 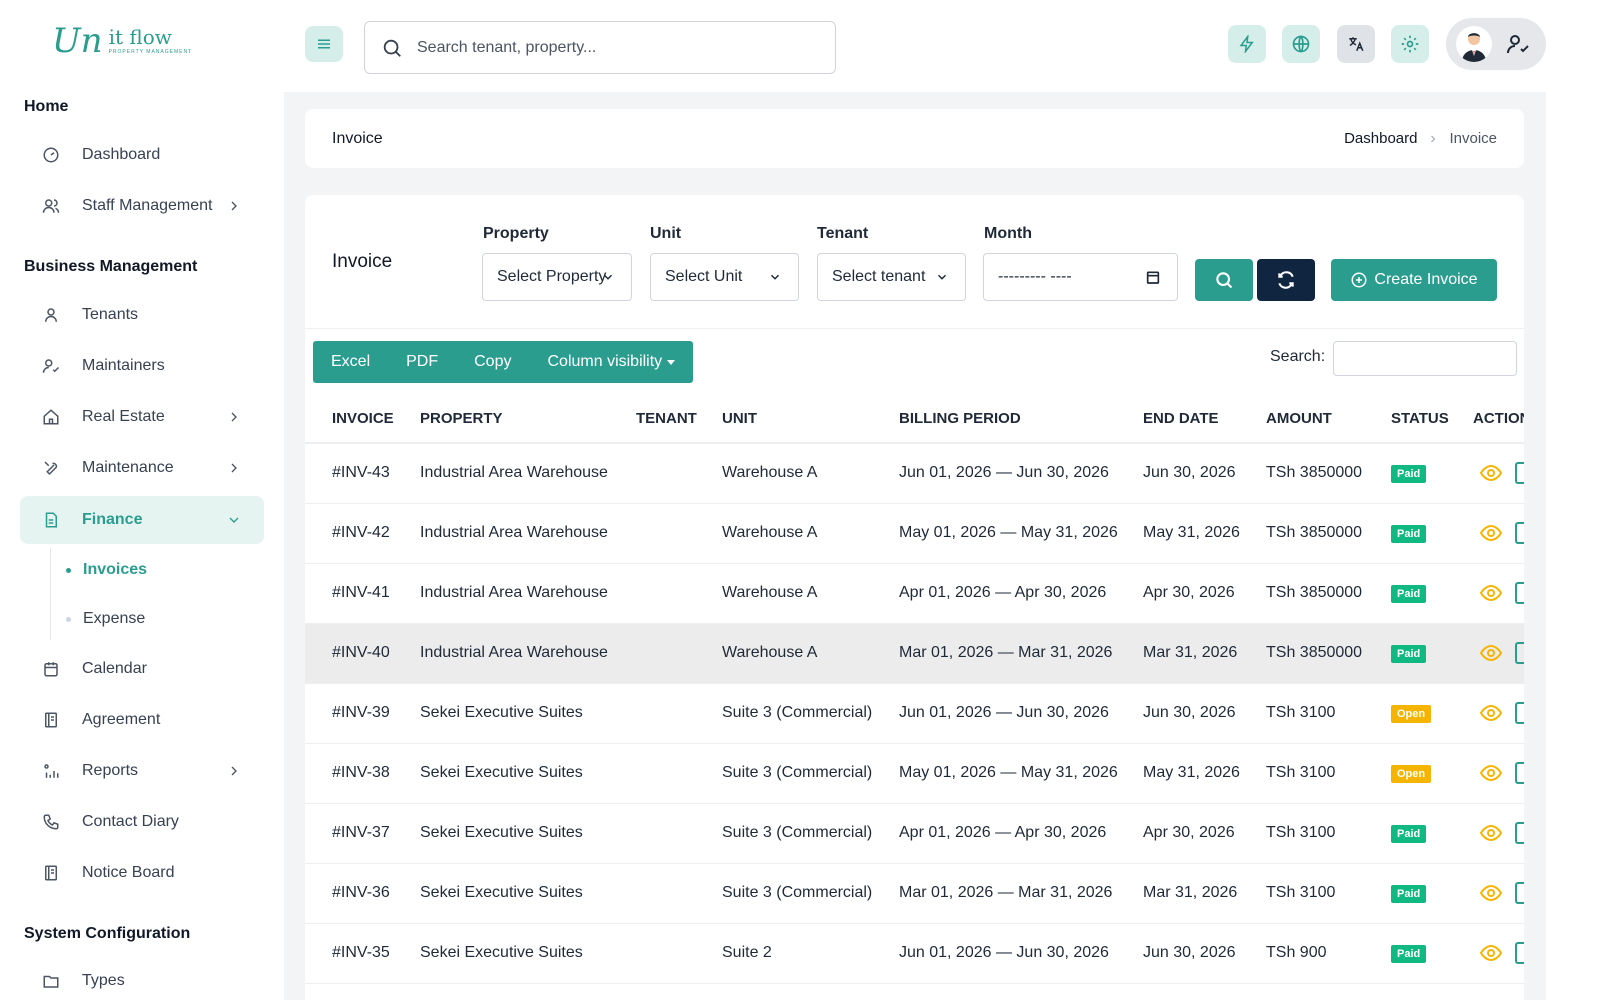 What do you see at coordinates (492, 362) in the screenshot?
I see `copy-button: Copy` at bounding box center [492, 362].